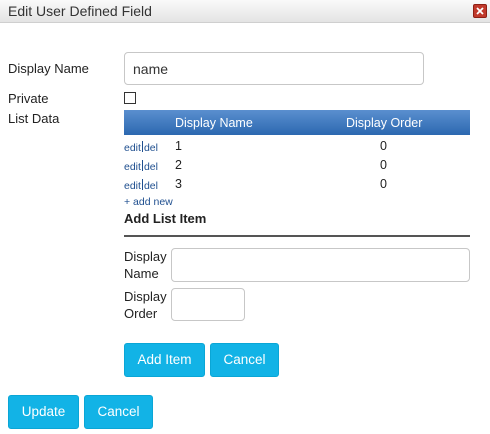  I want to click on item-display-order-label-line2: Order, so click(141, 313).